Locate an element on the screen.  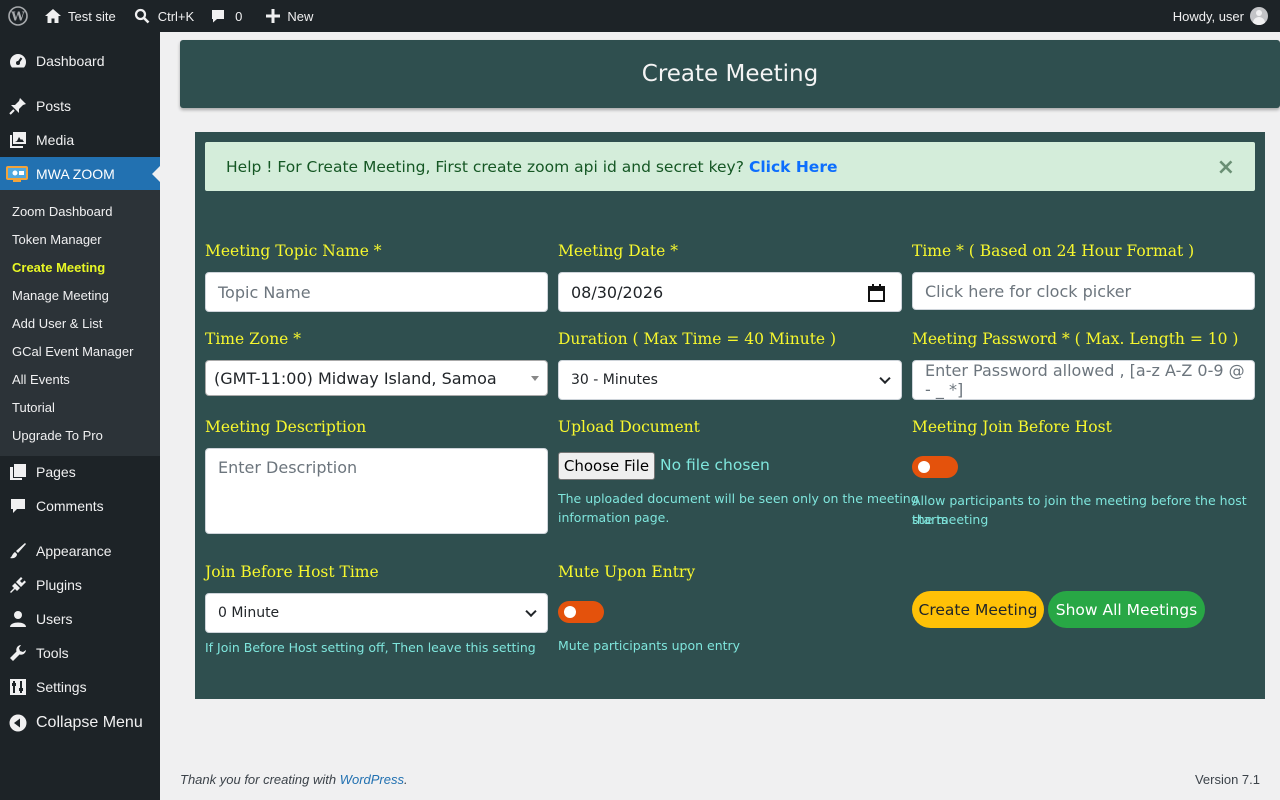
date-label: Meeting Date * is located at coordinates (618, 251).